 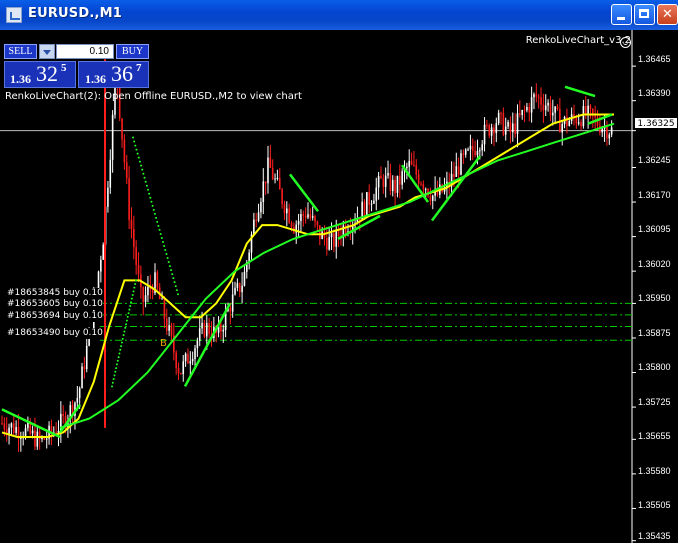 I want to click on order-label: #18653605 buy 0.10, so click(x=55, y=304).